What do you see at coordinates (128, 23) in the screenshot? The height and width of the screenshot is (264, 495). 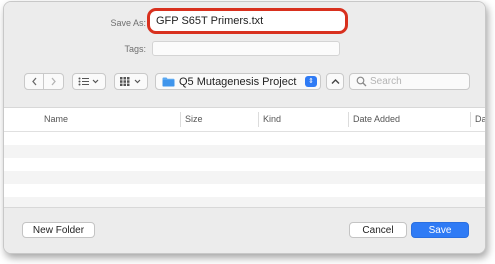 I see `save-as-label: Save As:` at bounding box center [128, 23].